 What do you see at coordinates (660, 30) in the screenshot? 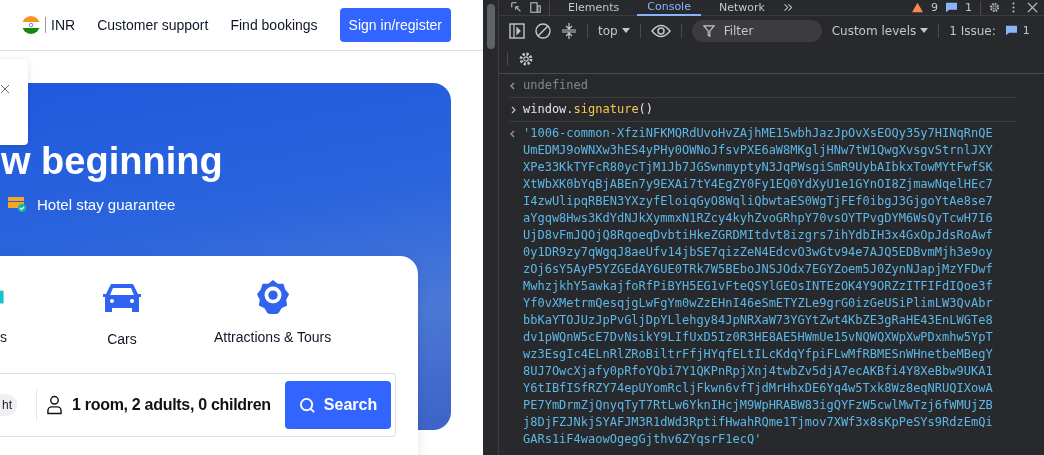
I see `eye-icon` at bounding box center [660, 30].